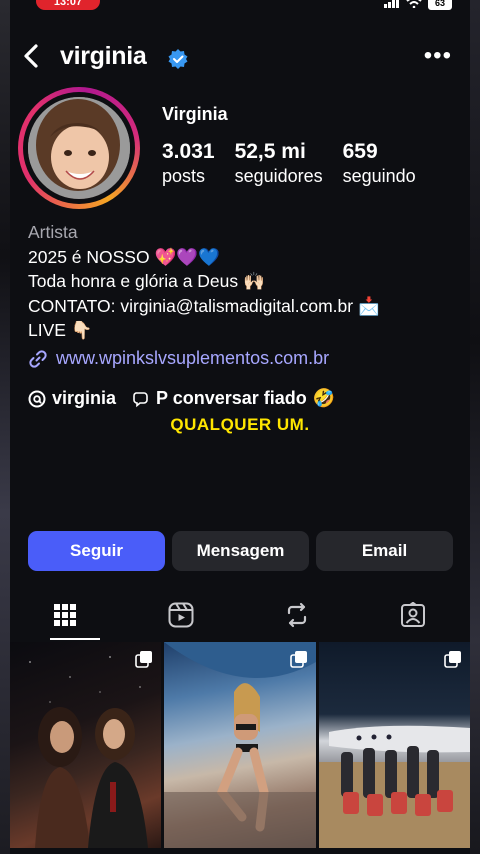 The width and height of the screenshot is (480, 854). Describe the element at coordinates (193, 358) in the screenshot. I see `profile-link-text: www.wpinkslvsuplementos.com.br` at that location.